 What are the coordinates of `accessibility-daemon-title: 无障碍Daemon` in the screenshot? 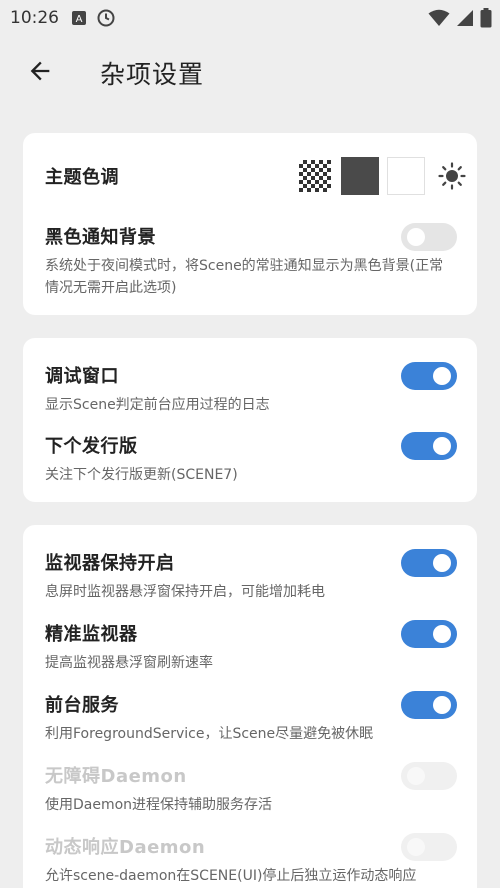 It's located at (116, 776).